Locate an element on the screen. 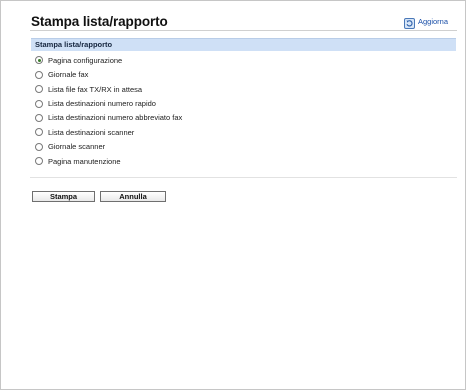  print-button: Stampa is located at coordinates (63, 196).